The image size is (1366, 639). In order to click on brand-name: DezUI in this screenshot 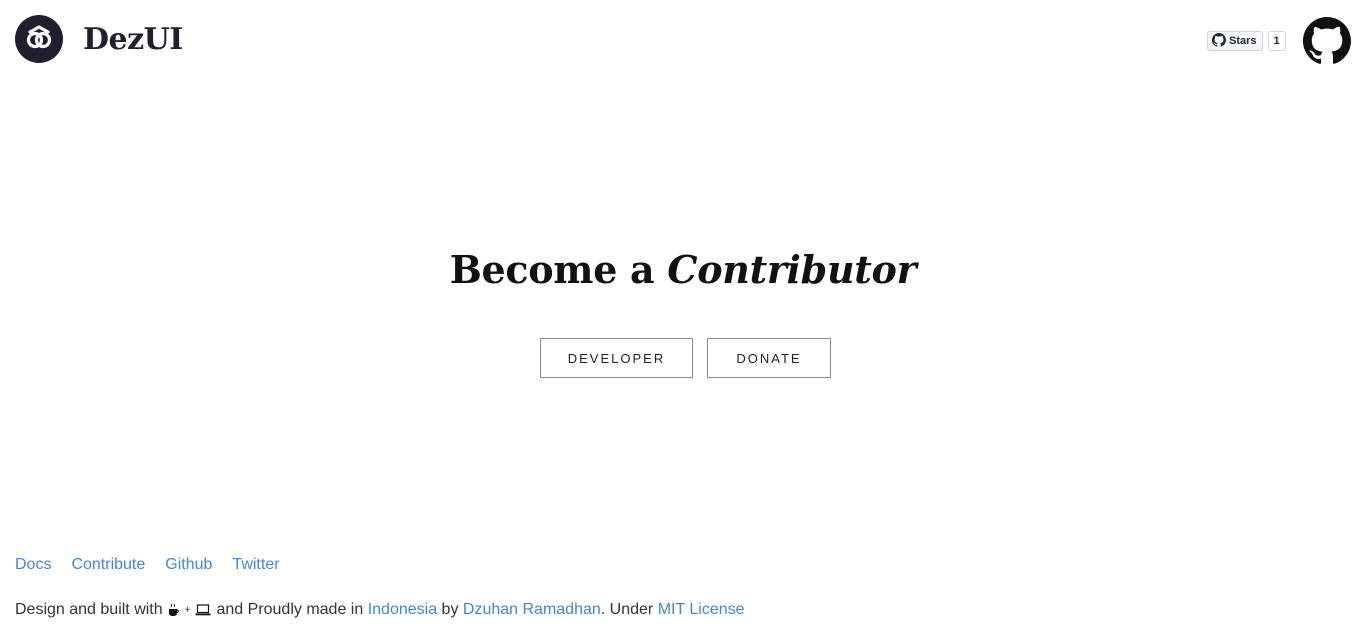, I will do `click(133, 40)`.